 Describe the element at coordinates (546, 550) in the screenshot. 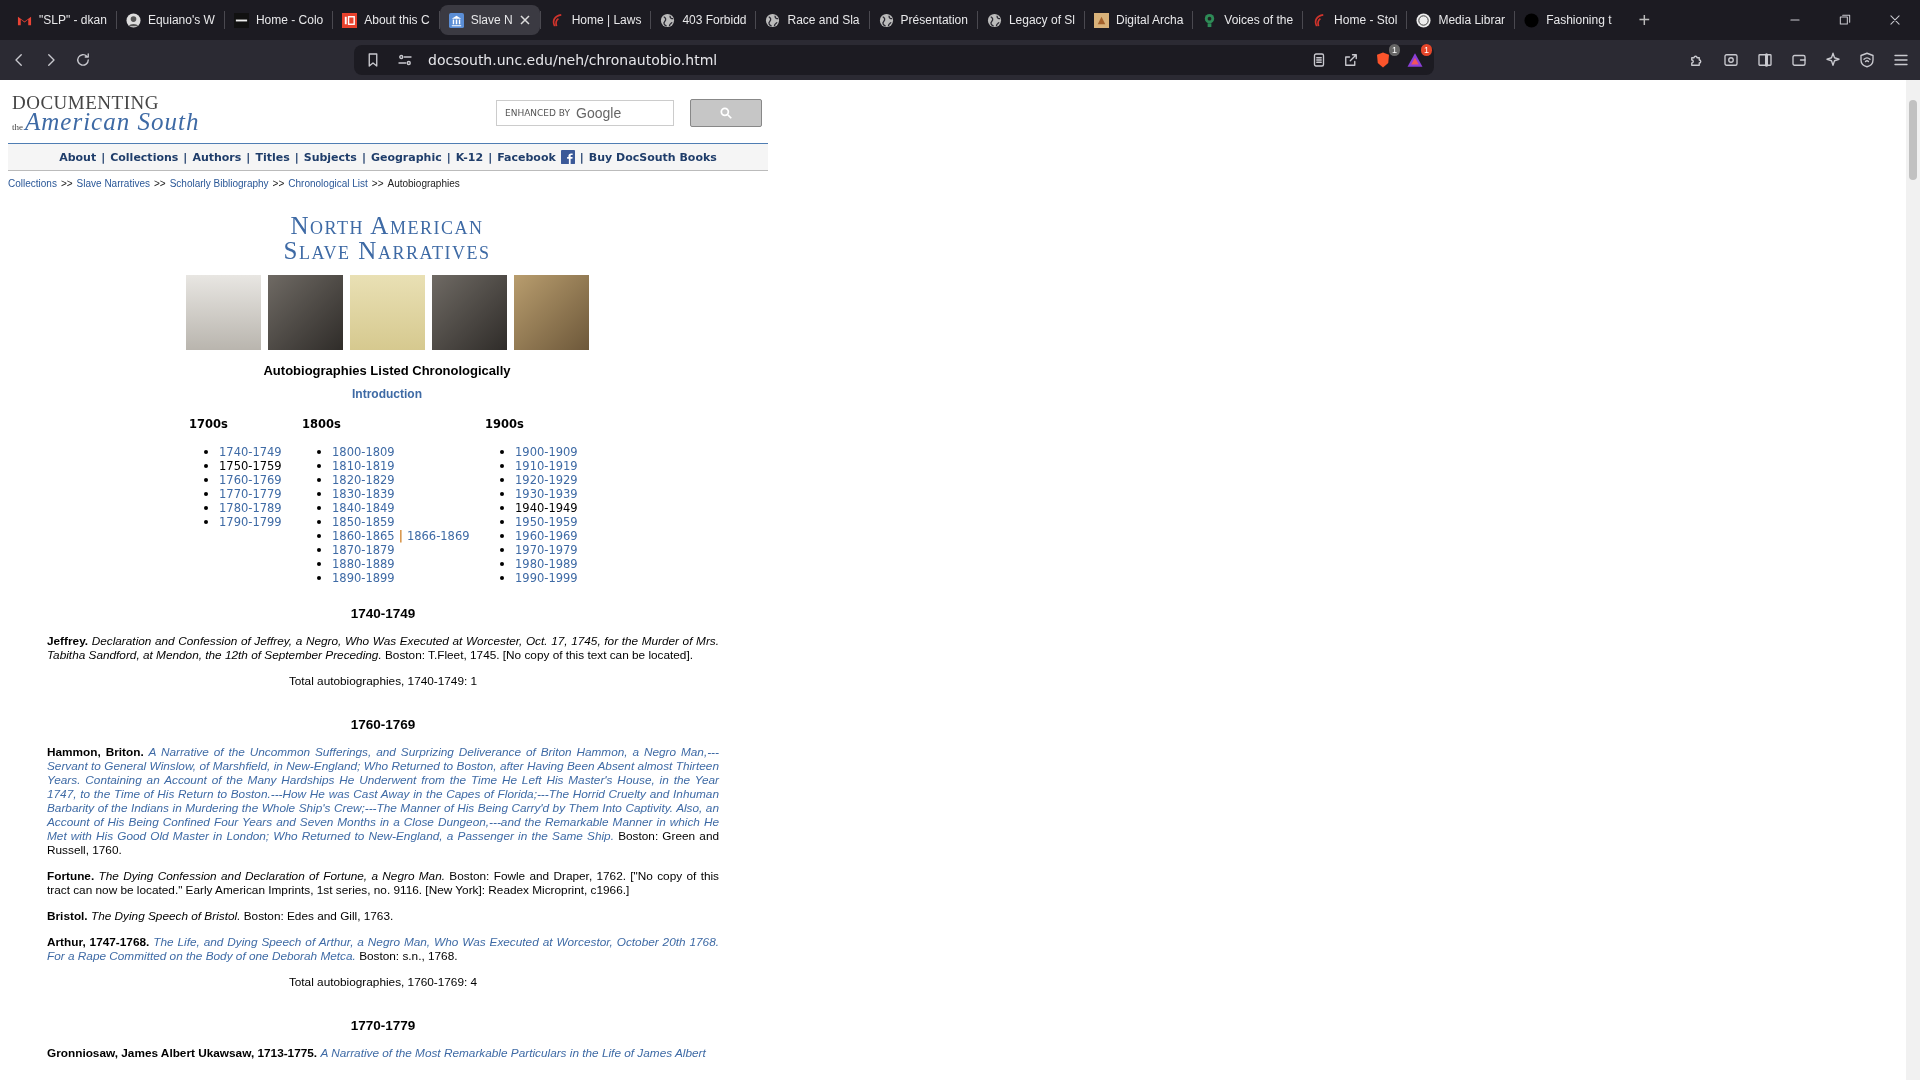

I see `decade-link: 1970-1979` at that location.